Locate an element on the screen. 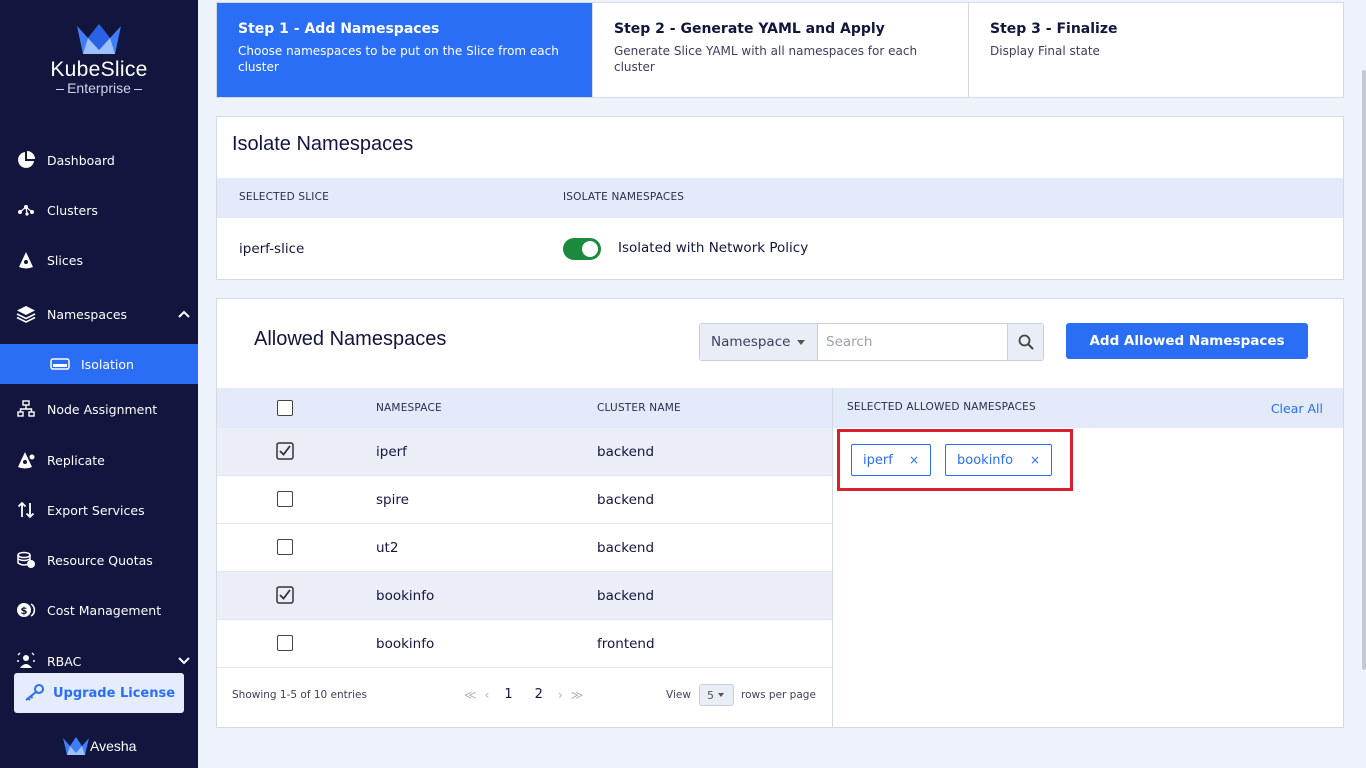 The height and width of the screenshot is (768, 1366). sidebar-item-cost-management: $ Cost Management is located at coordinates (99, 610).